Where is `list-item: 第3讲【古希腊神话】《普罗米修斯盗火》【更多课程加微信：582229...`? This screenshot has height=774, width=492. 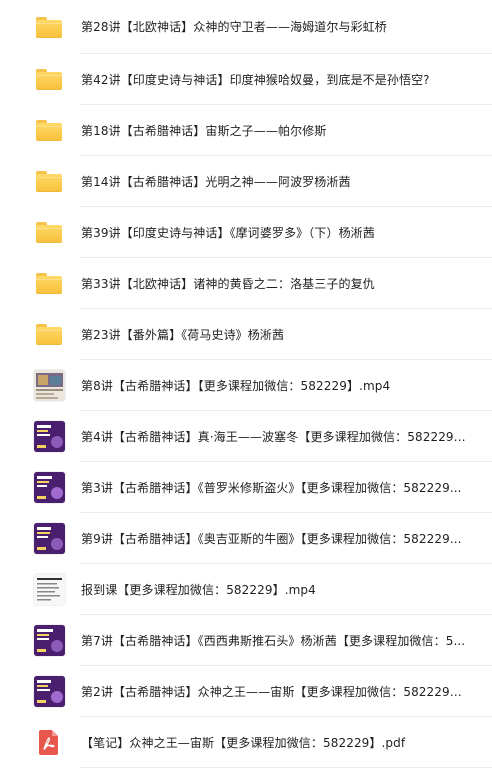 list-item: 第3讲【古希腊神话】《普罗米修斯盗火》【更多课程加微信：582229... is located at coordinates (246, 487).